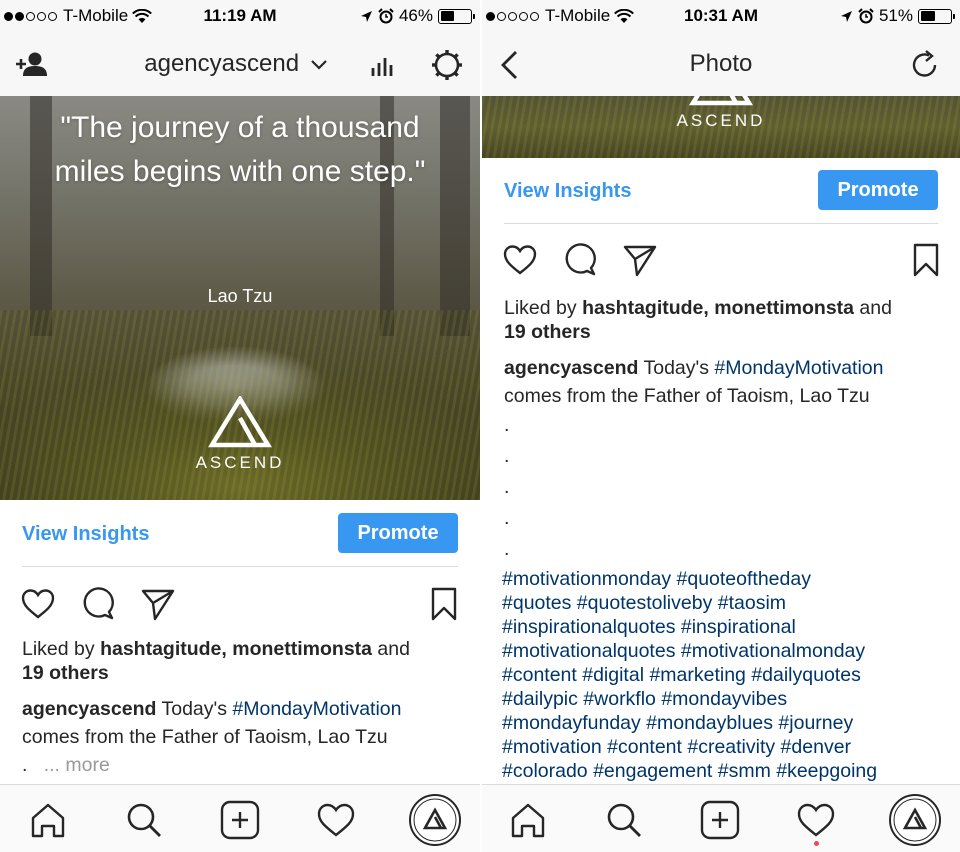 This screenshot has height=852, width=960. Describe the element at coordinates (222, 63) in the screenshot. I see `username-title: agencyascend` at that location.